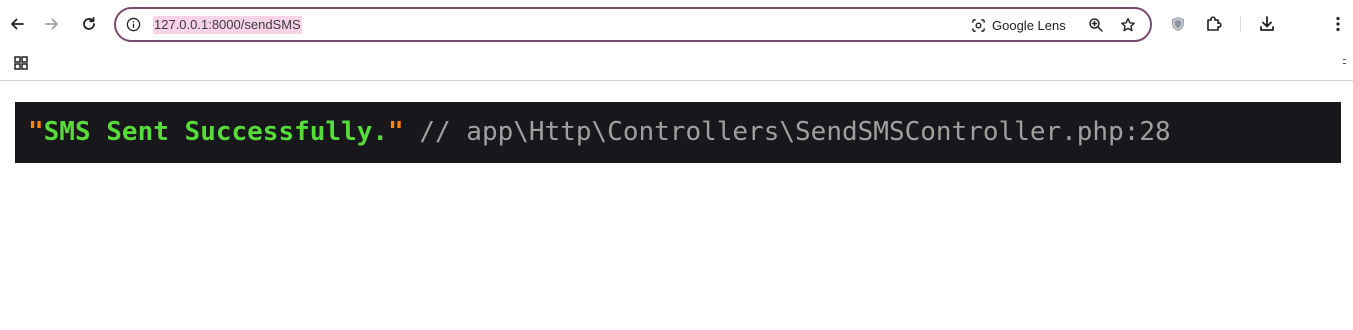 This screenshot has width=1353, height=330. What do you see at coordinates (36, 132) in the screenshot?
I see `dump-open-quote: "` at bounding box center [36, 132].